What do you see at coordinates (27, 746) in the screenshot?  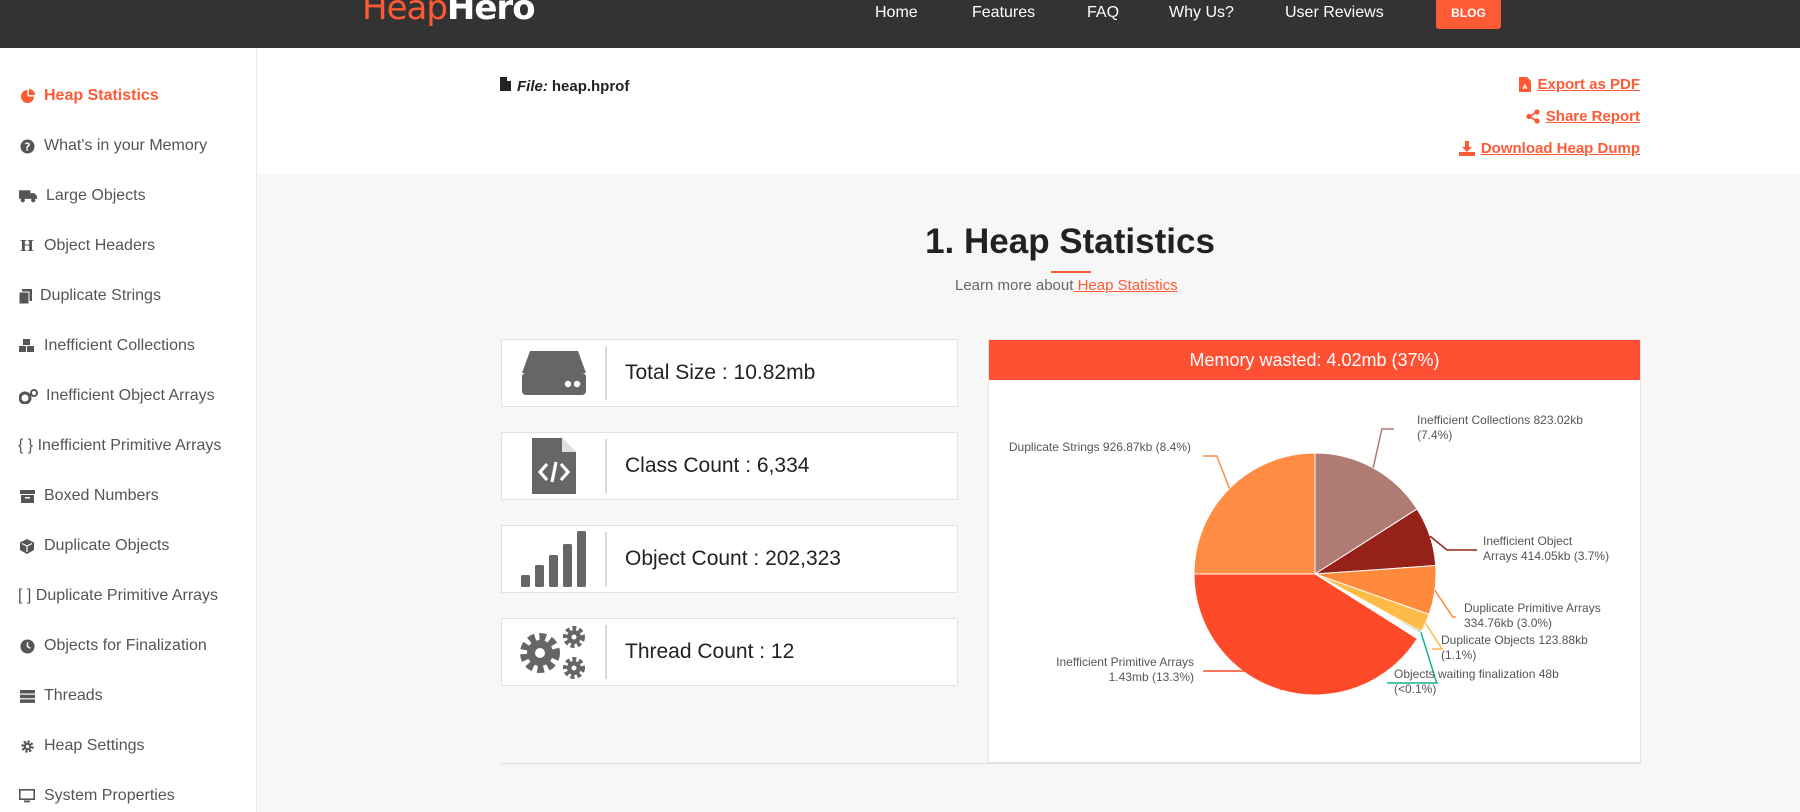 I see `gear-icon` at bounding box center [27, 746].